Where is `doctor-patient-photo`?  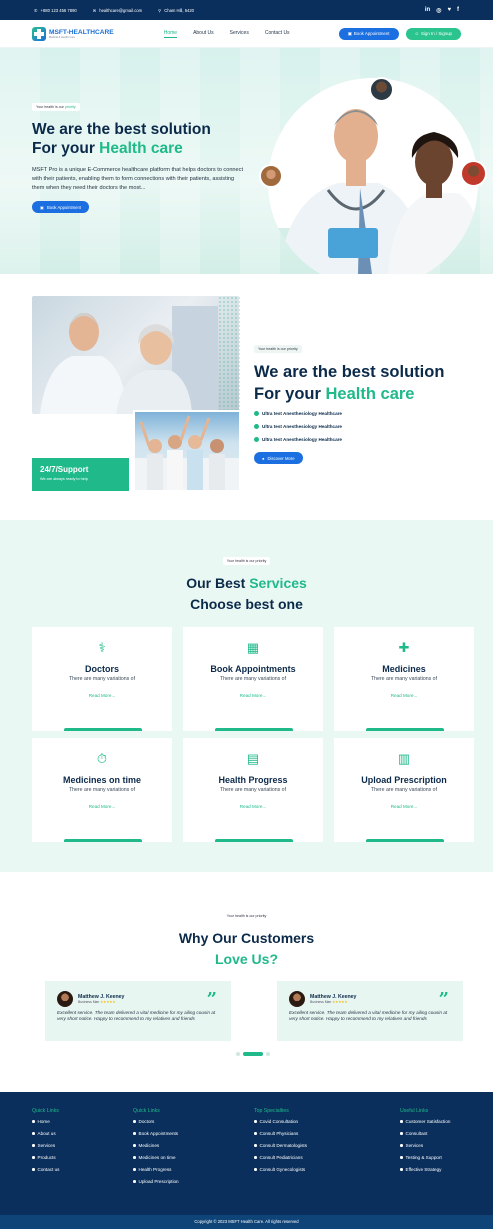 doctor-patient-photo is located at coordinates (135, 355).